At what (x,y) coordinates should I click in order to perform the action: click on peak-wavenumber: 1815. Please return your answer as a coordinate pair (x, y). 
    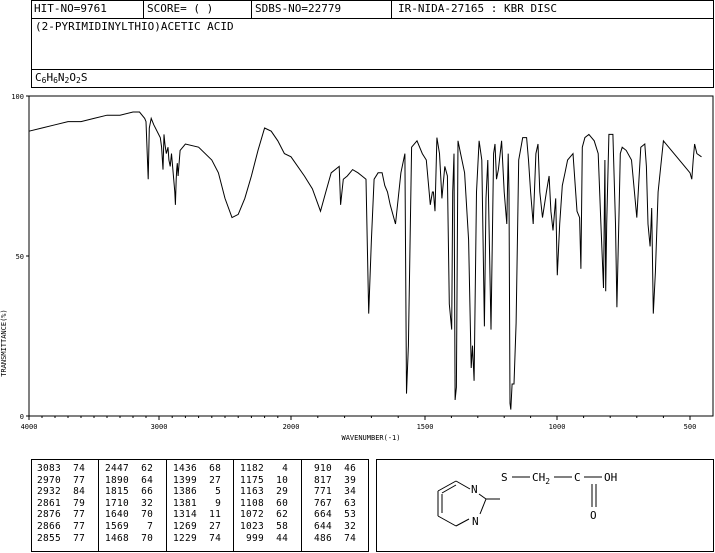
    Looking at the image, I should click on (117, 492).